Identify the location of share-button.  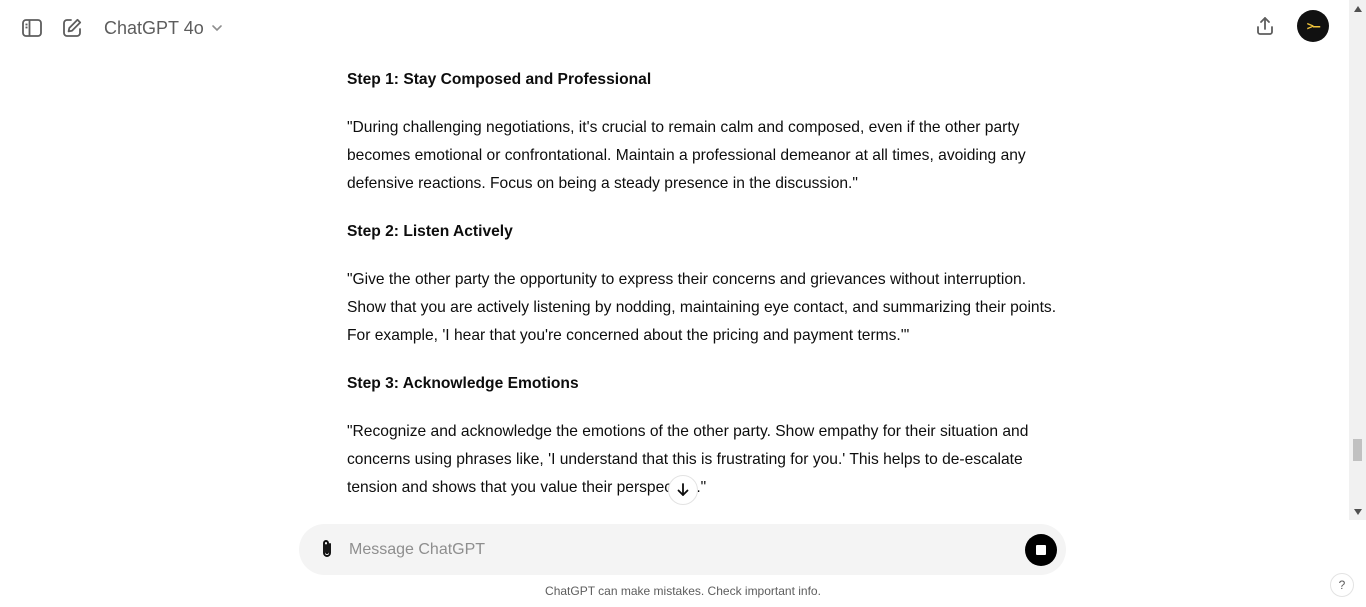
(1265, 26).